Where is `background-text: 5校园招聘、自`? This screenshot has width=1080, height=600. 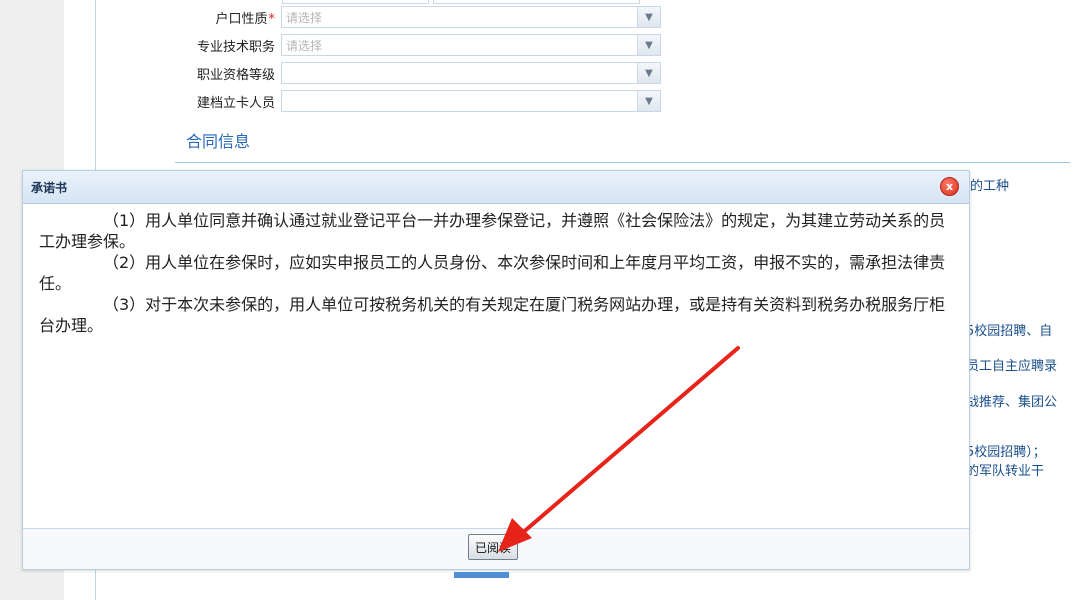 background-text: 5校园招聘、自 is located at coordinates (1009, 331).